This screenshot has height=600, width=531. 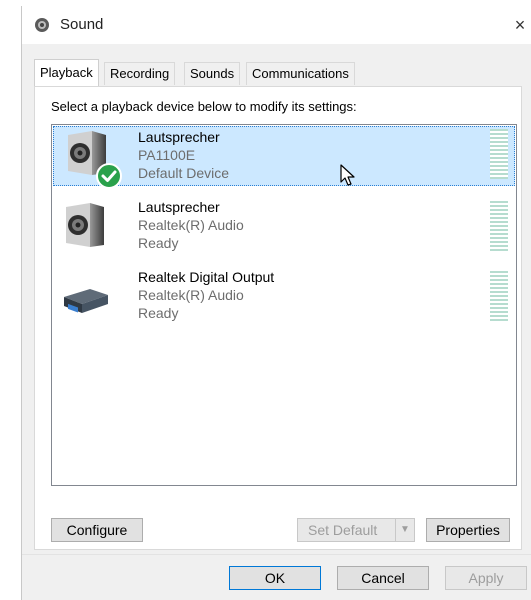 I want to click on check-badge-icon, so click(x=109, y=176).